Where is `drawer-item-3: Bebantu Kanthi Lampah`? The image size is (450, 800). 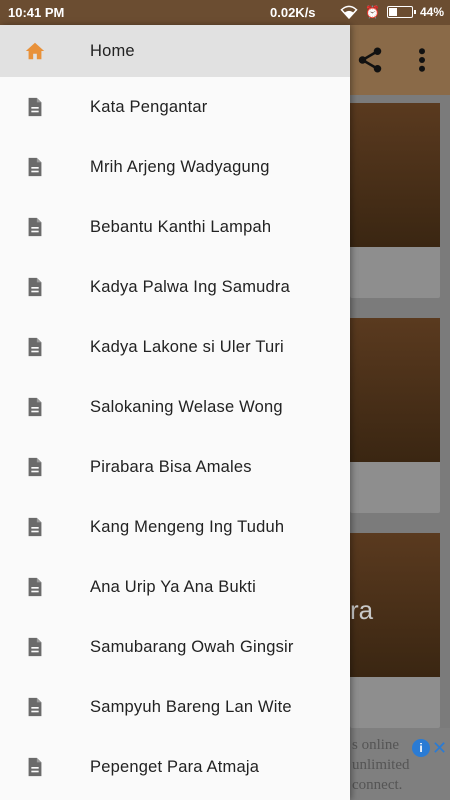
drawer-item-3: Bebantu Kanthi Lampah is located at coordinates (175, 227).